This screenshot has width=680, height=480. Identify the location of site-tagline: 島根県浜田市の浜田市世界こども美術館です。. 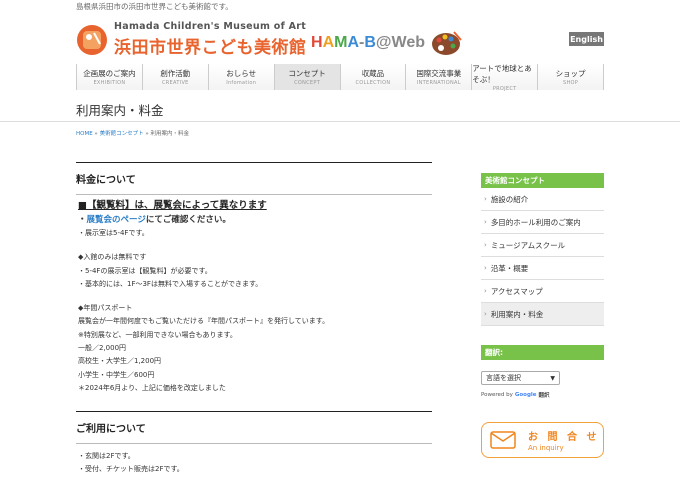
(154, 6).